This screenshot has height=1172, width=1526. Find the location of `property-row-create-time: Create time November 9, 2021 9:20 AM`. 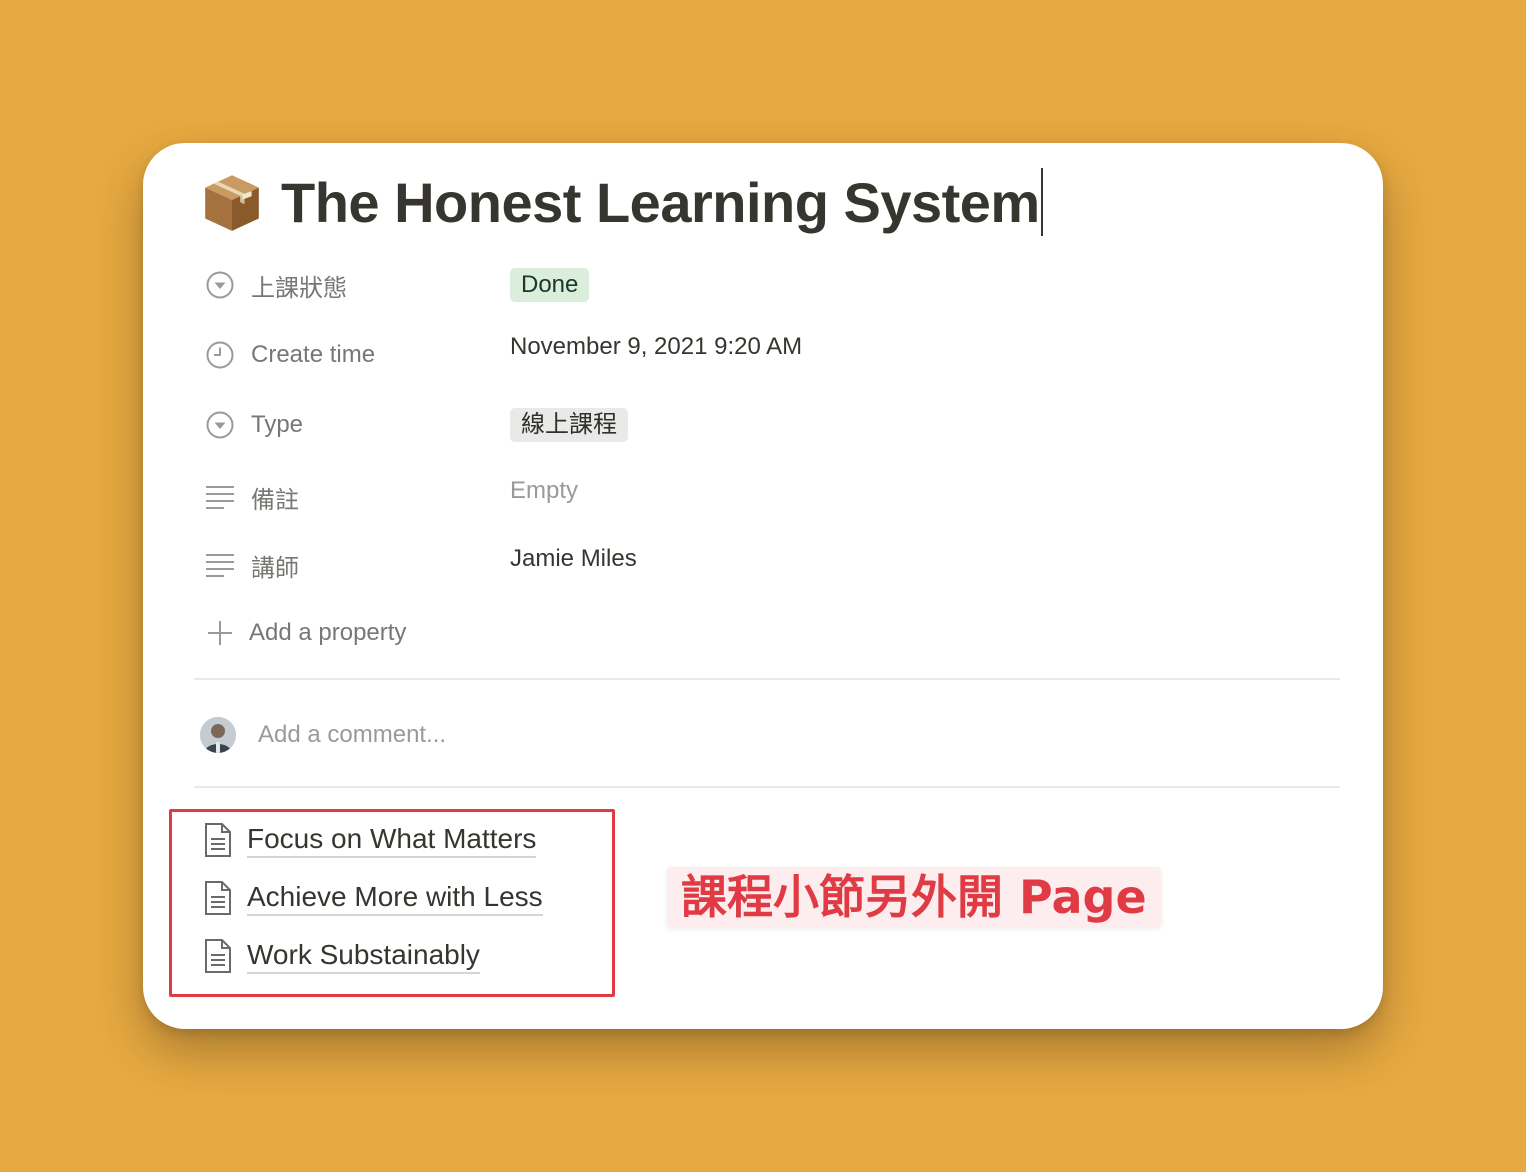

property-row-create-time: Create time November 9, 2021 9:20 AM is located at coordinates (753, 353).